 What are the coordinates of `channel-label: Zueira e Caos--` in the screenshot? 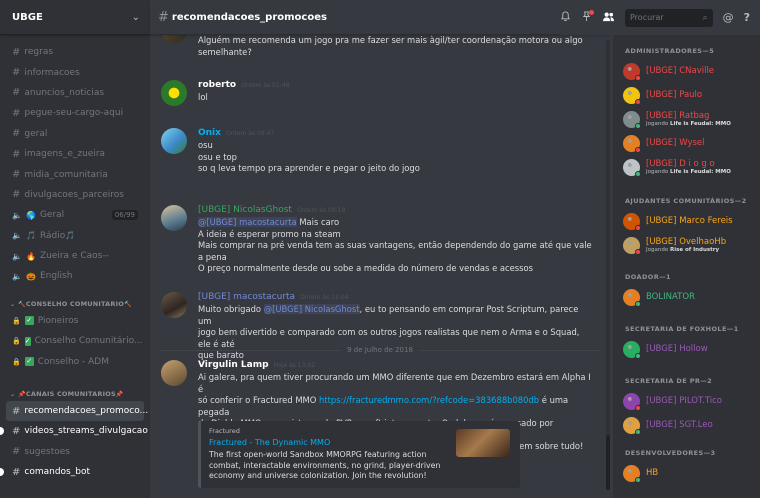 It's located at (74, 256).